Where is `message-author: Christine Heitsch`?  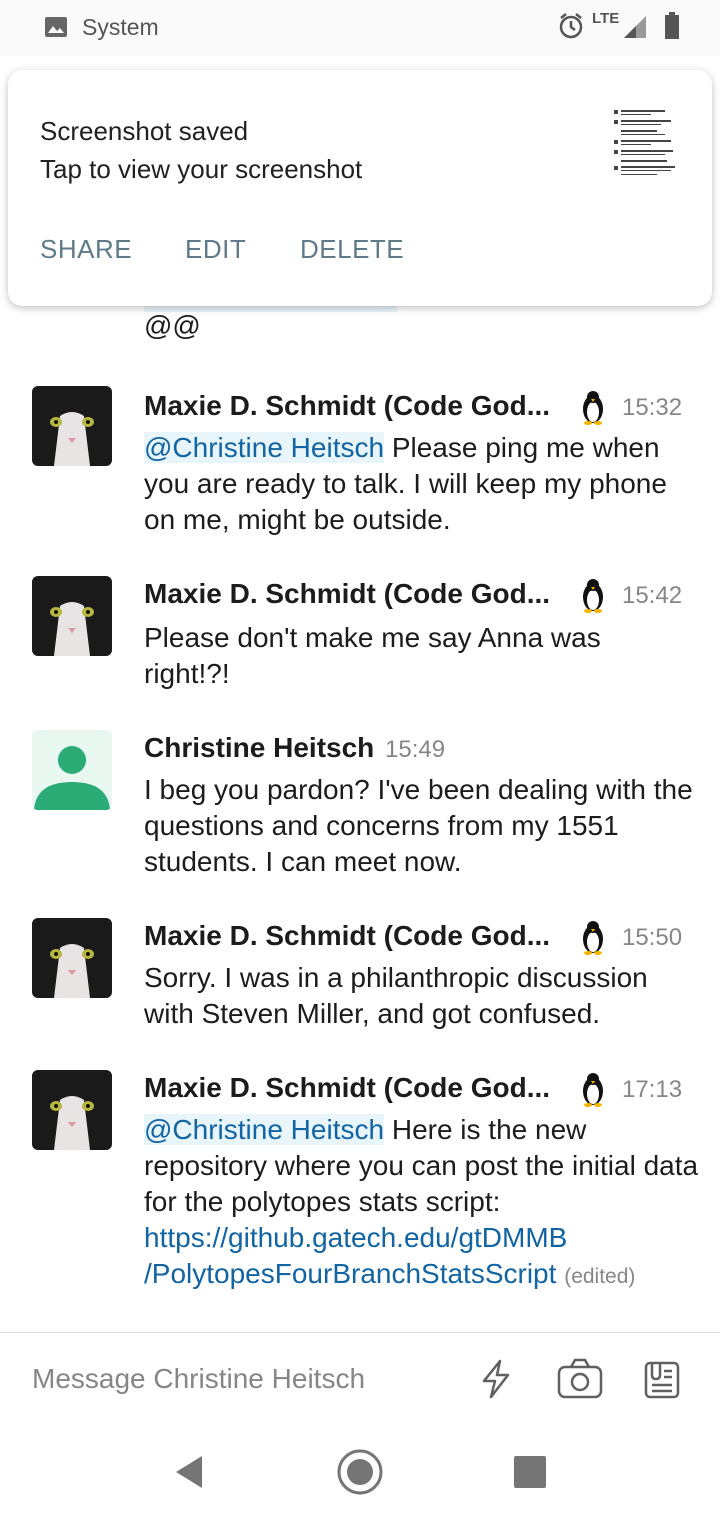 message-author: Christine Heitsch is located at coordinates (259, 748).